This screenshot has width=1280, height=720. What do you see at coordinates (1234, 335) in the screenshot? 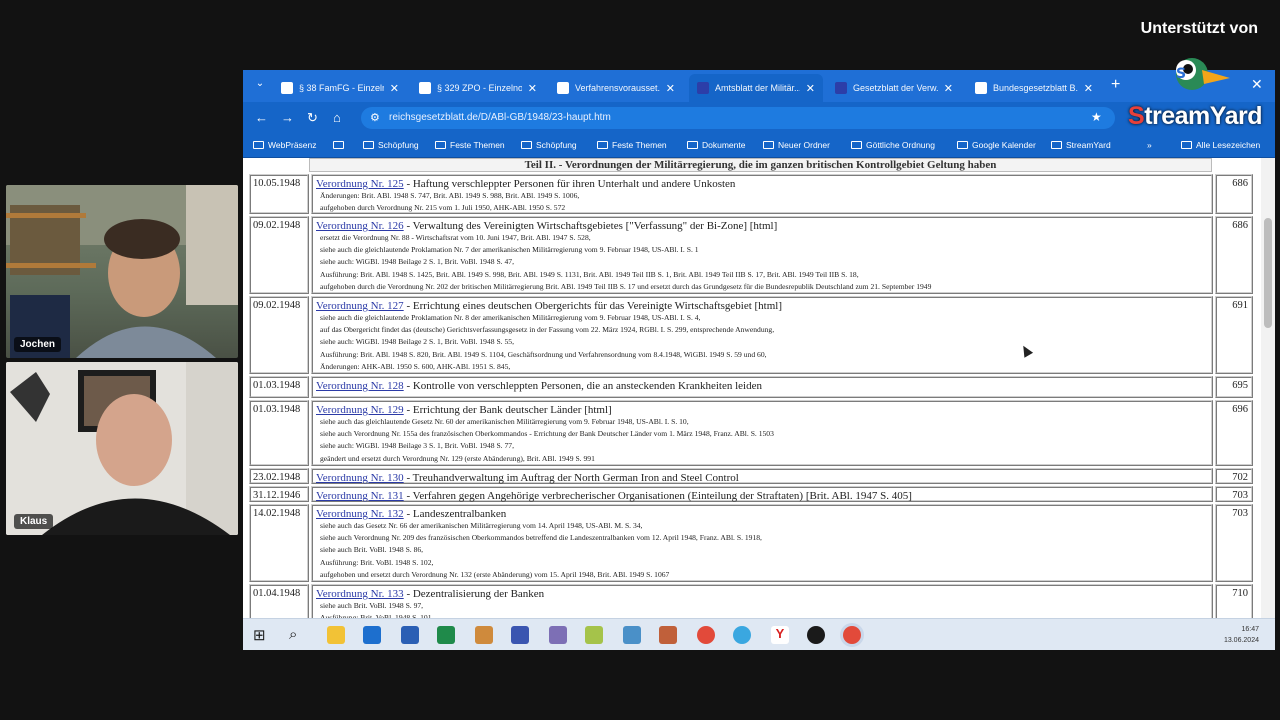
I see `row-page-number: 691` at bounding box center [1234, 335].